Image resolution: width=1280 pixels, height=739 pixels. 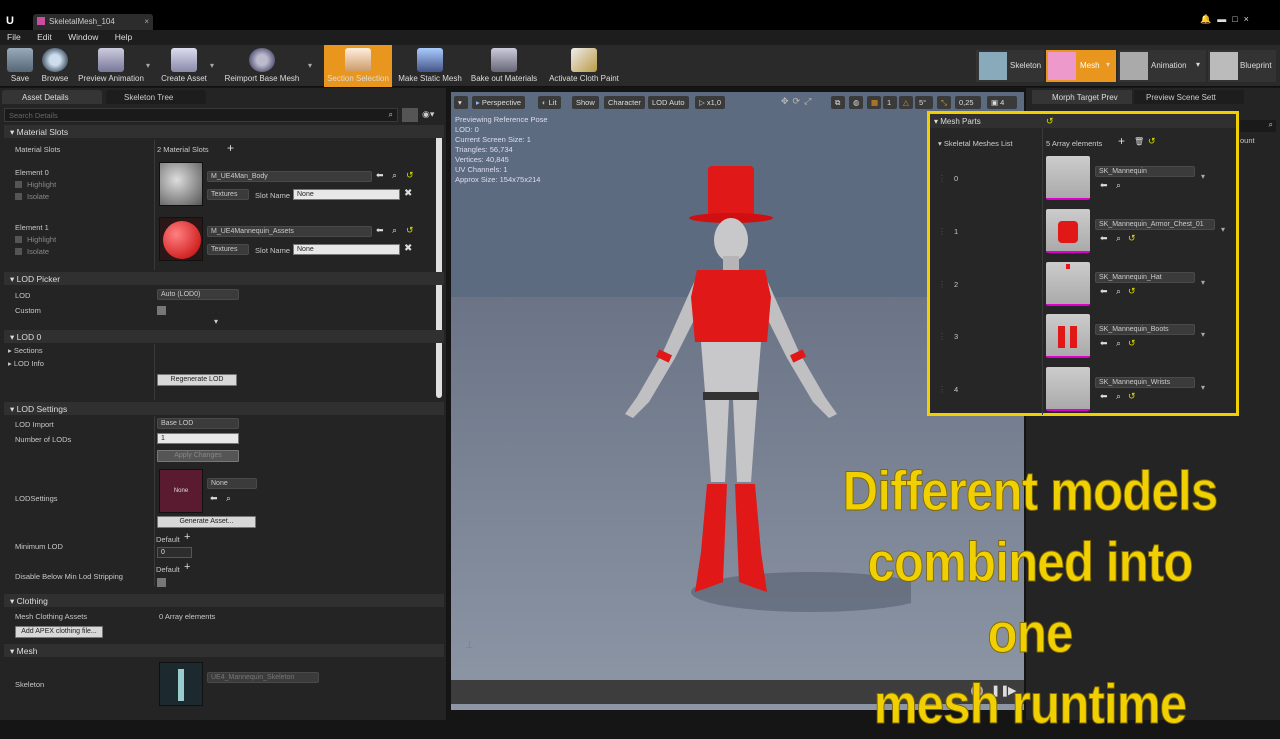 I want to click on tab-skeleton-tree: Skeleton Tree, so click(x=156, y=97).